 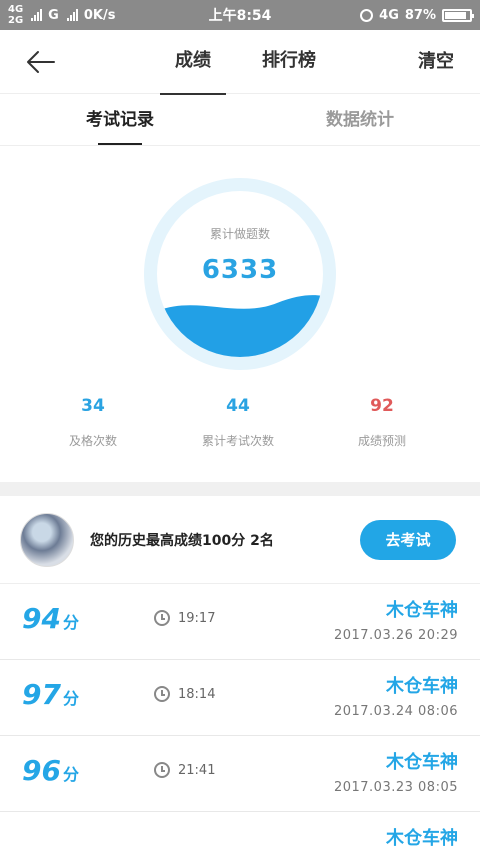 I want to click on pass-count-label: 及格次数, so click(x=92, y=441).